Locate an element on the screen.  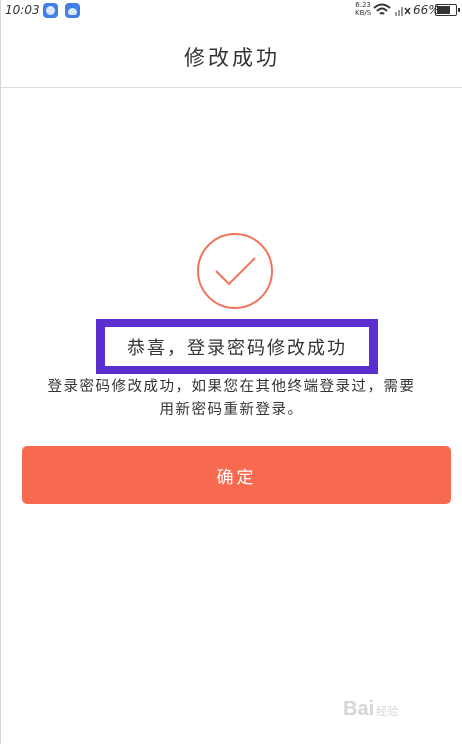
baidu-watermark: Bai 经验 is located at coordinates (371, 709).